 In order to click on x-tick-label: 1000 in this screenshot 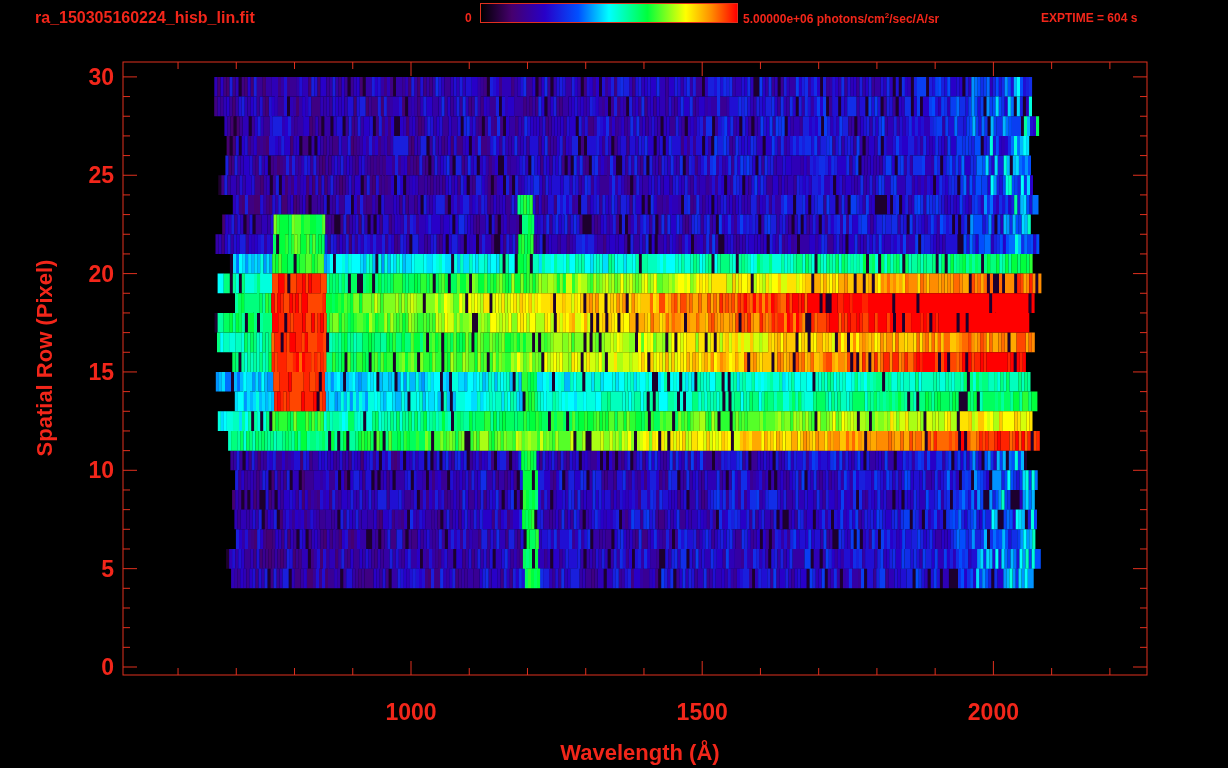, I will do `click(411, 712)`.